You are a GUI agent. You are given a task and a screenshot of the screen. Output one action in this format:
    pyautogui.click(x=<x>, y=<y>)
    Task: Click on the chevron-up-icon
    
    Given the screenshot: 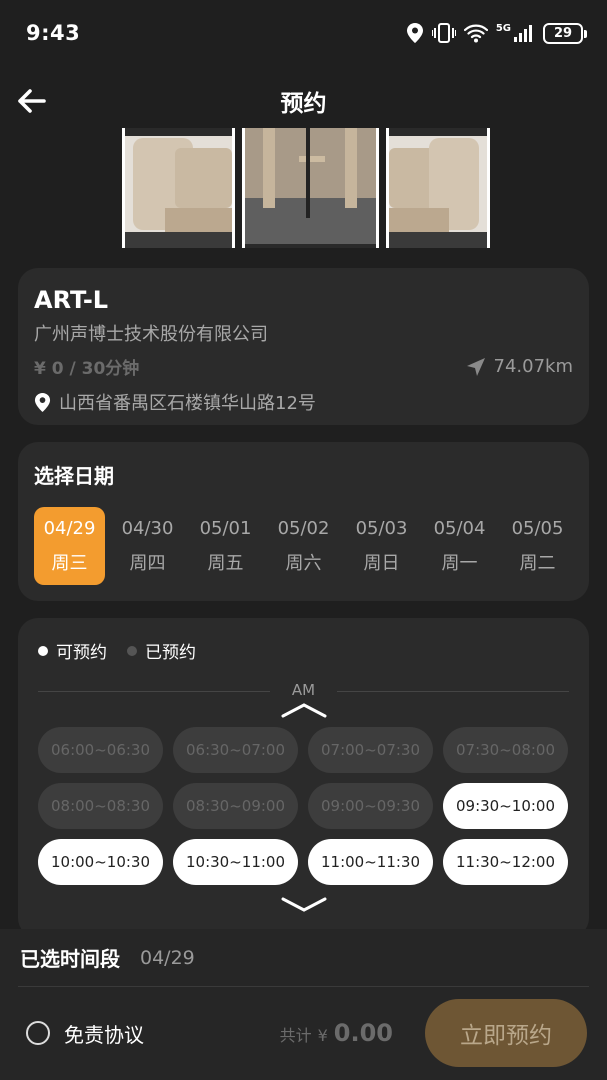 What is the action you would take?
    pyautogui.click(x=303, y=710)
    